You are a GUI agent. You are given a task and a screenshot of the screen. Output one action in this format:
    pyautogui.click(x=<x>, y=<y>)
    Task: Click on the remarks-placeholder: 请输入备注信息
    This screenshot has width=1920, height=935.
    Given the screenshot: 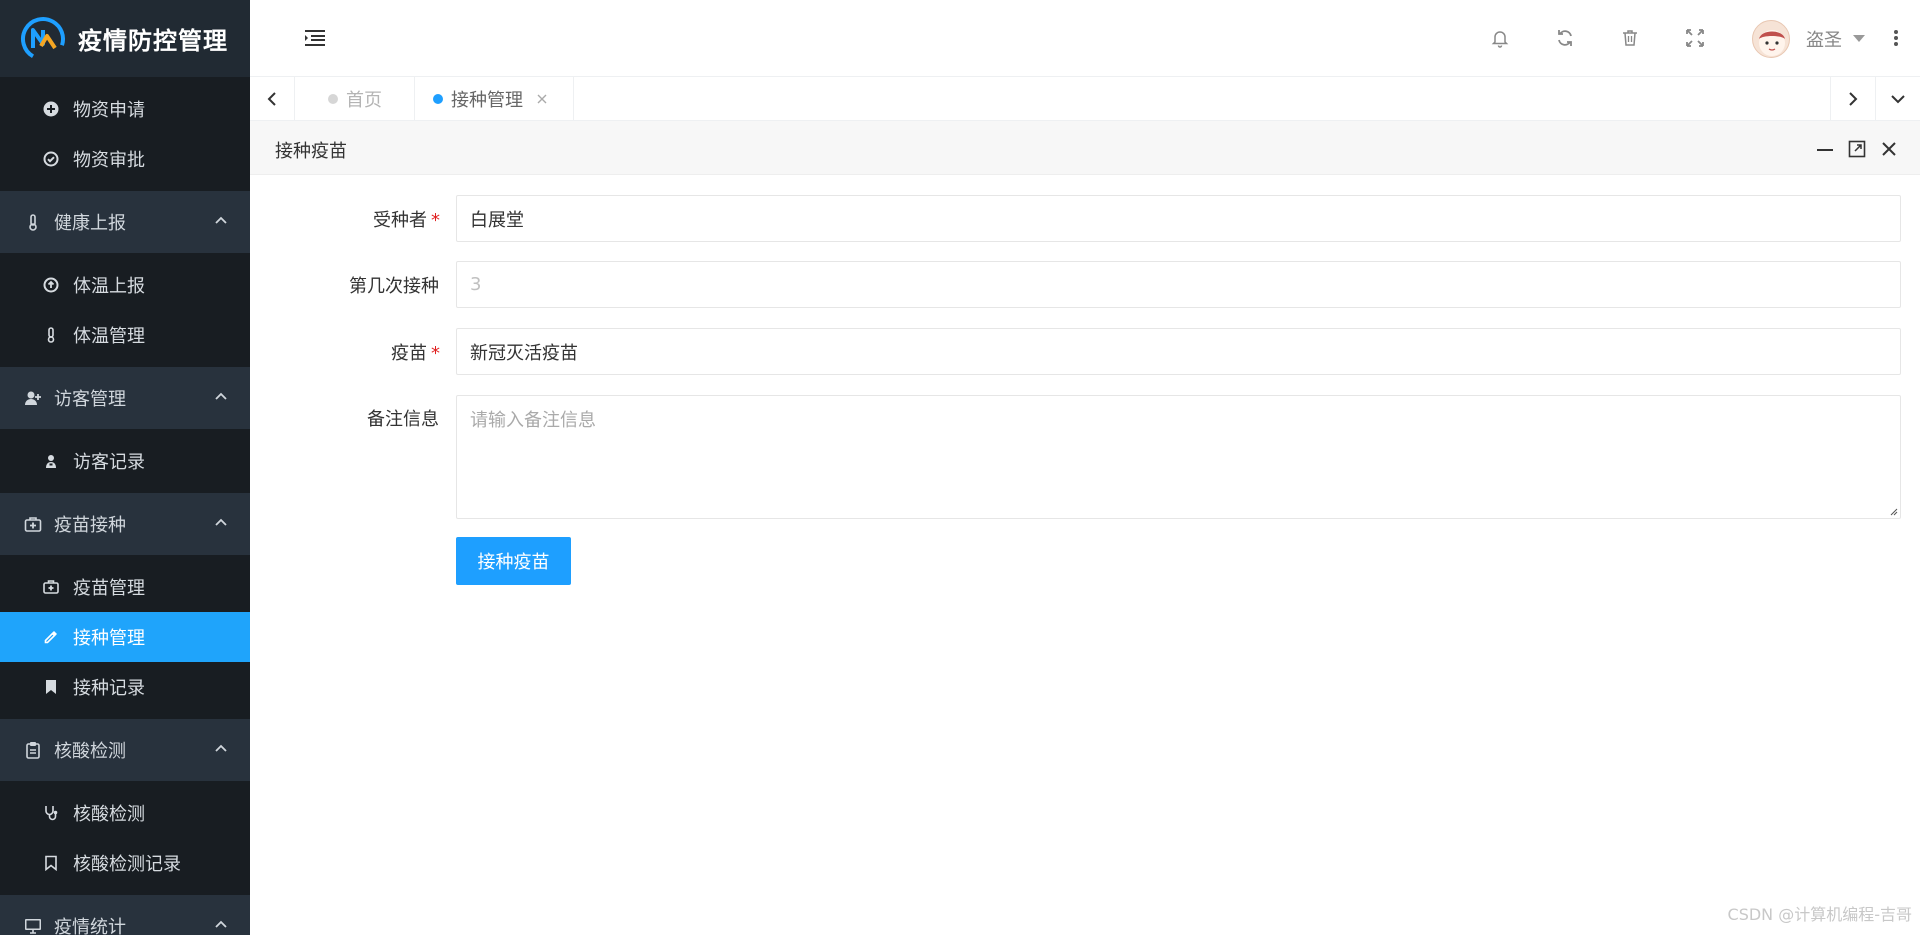 What is the action you would take?
    pyautogui.click(x=533, y=420)
    